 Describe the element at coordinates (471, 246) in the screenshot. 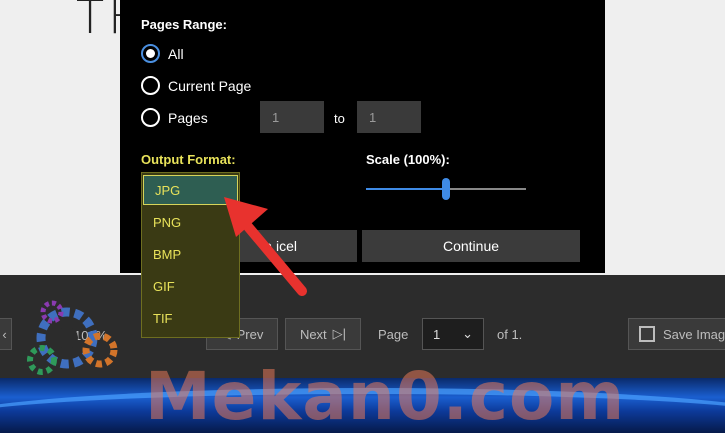

I see `continue-button: Continue` at that location.